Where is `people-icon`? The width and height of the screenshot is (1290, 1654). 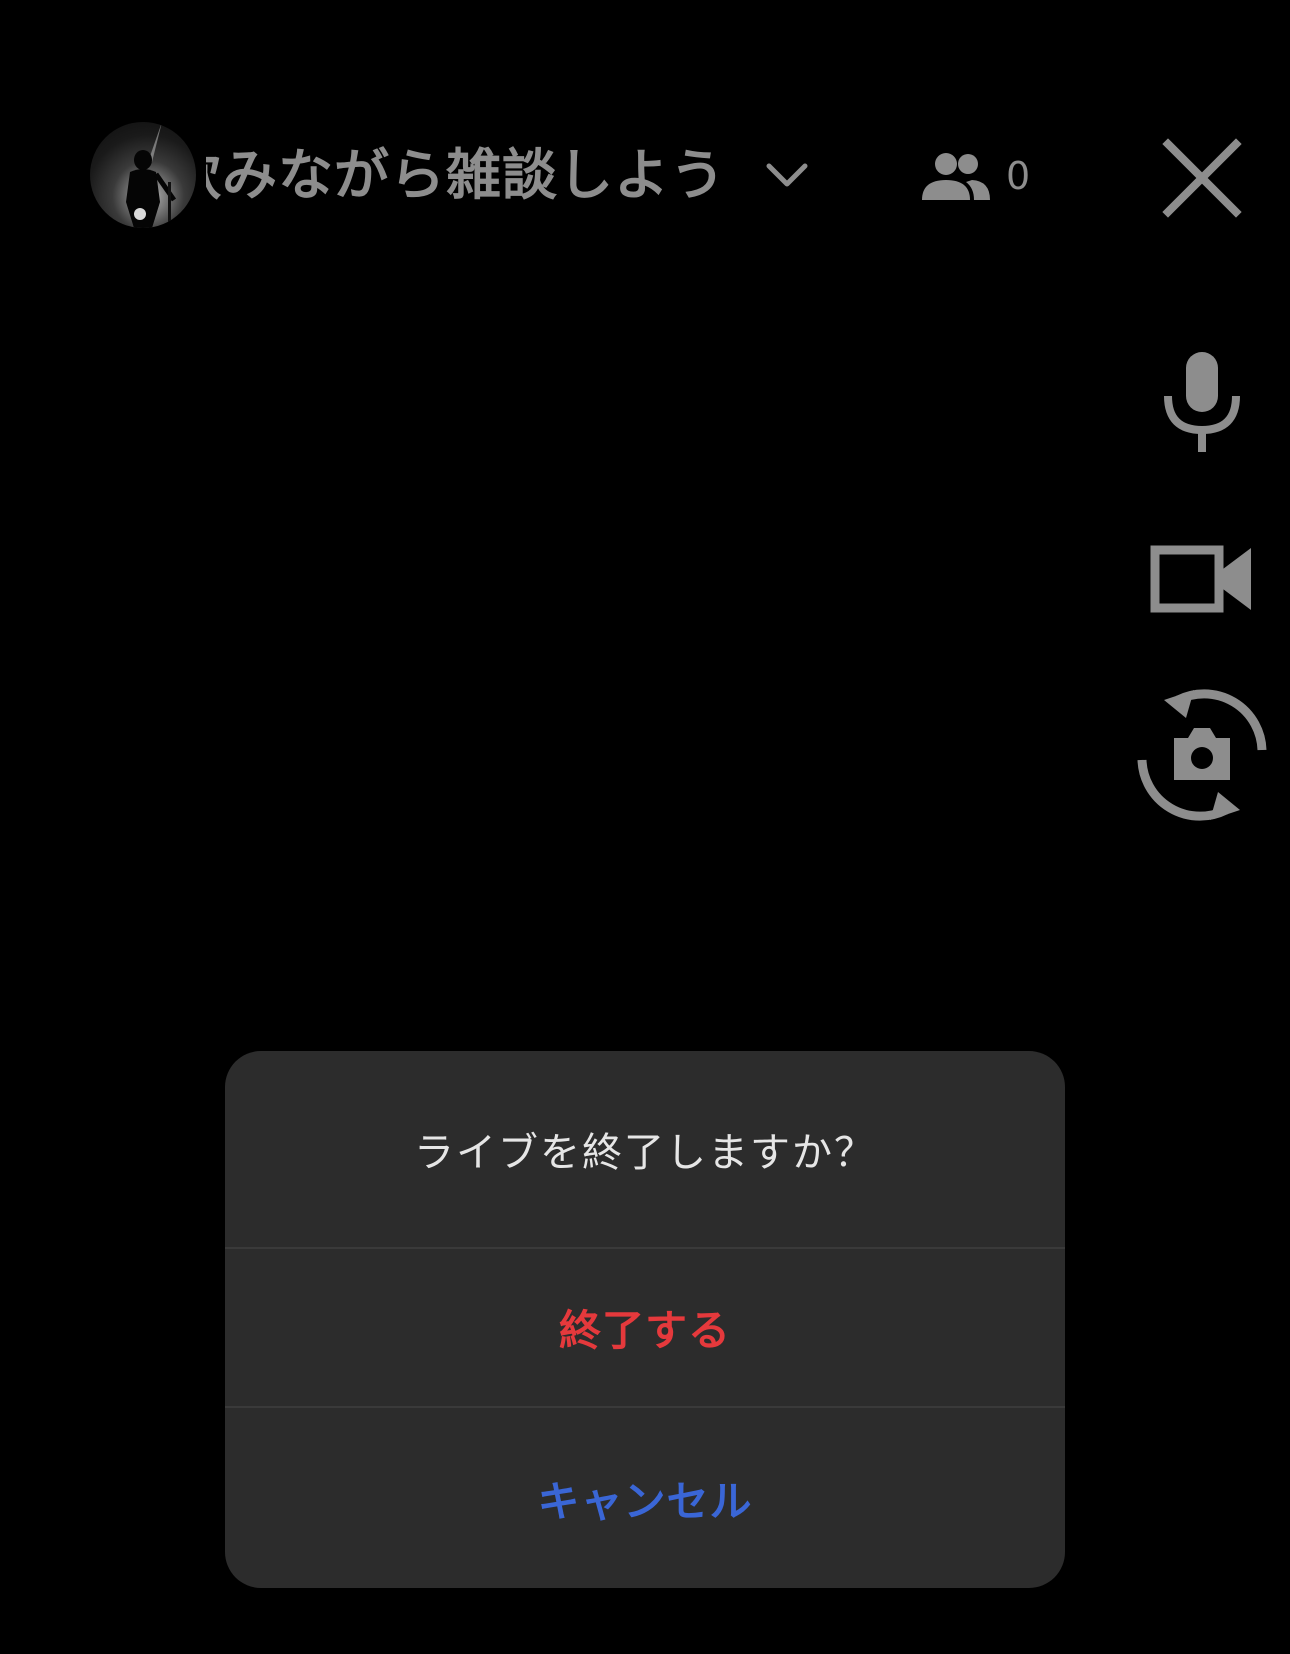
people-icon is located at coordinates (956, 176).